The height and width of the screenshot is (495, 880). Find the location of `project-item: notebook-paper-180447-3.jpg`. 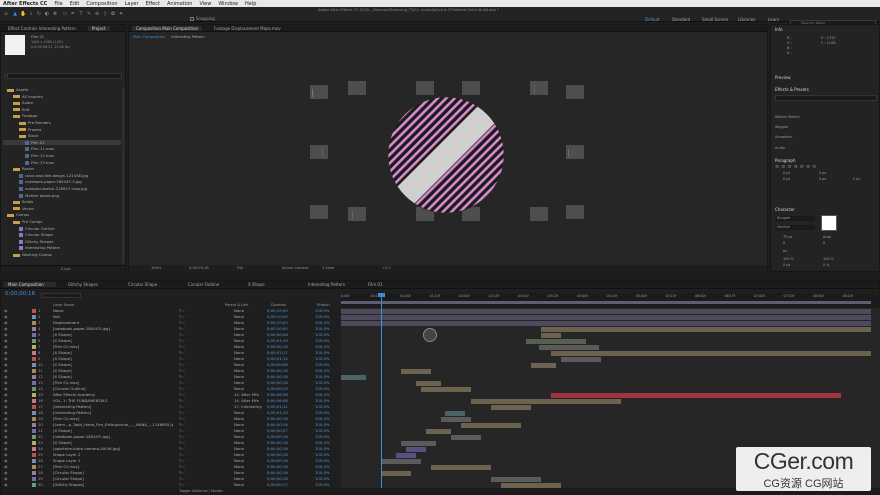

project-item: notebook-paper-180447-3.jpg is located at coordinates (62, 182).